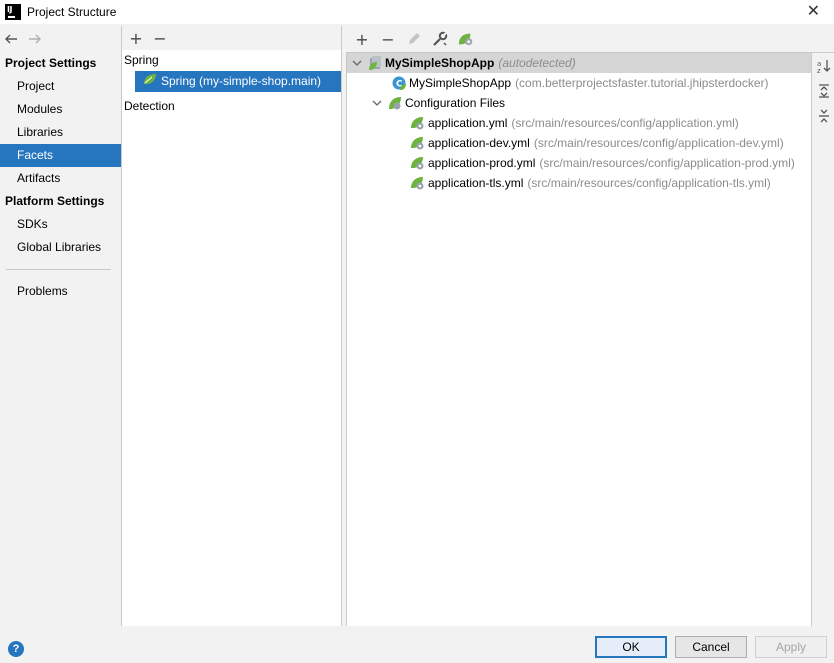  What do you see at coordinates (231, 60) in the screenshot?
I see `facet-group-spring: Spring` at bounding box center [231, 60].